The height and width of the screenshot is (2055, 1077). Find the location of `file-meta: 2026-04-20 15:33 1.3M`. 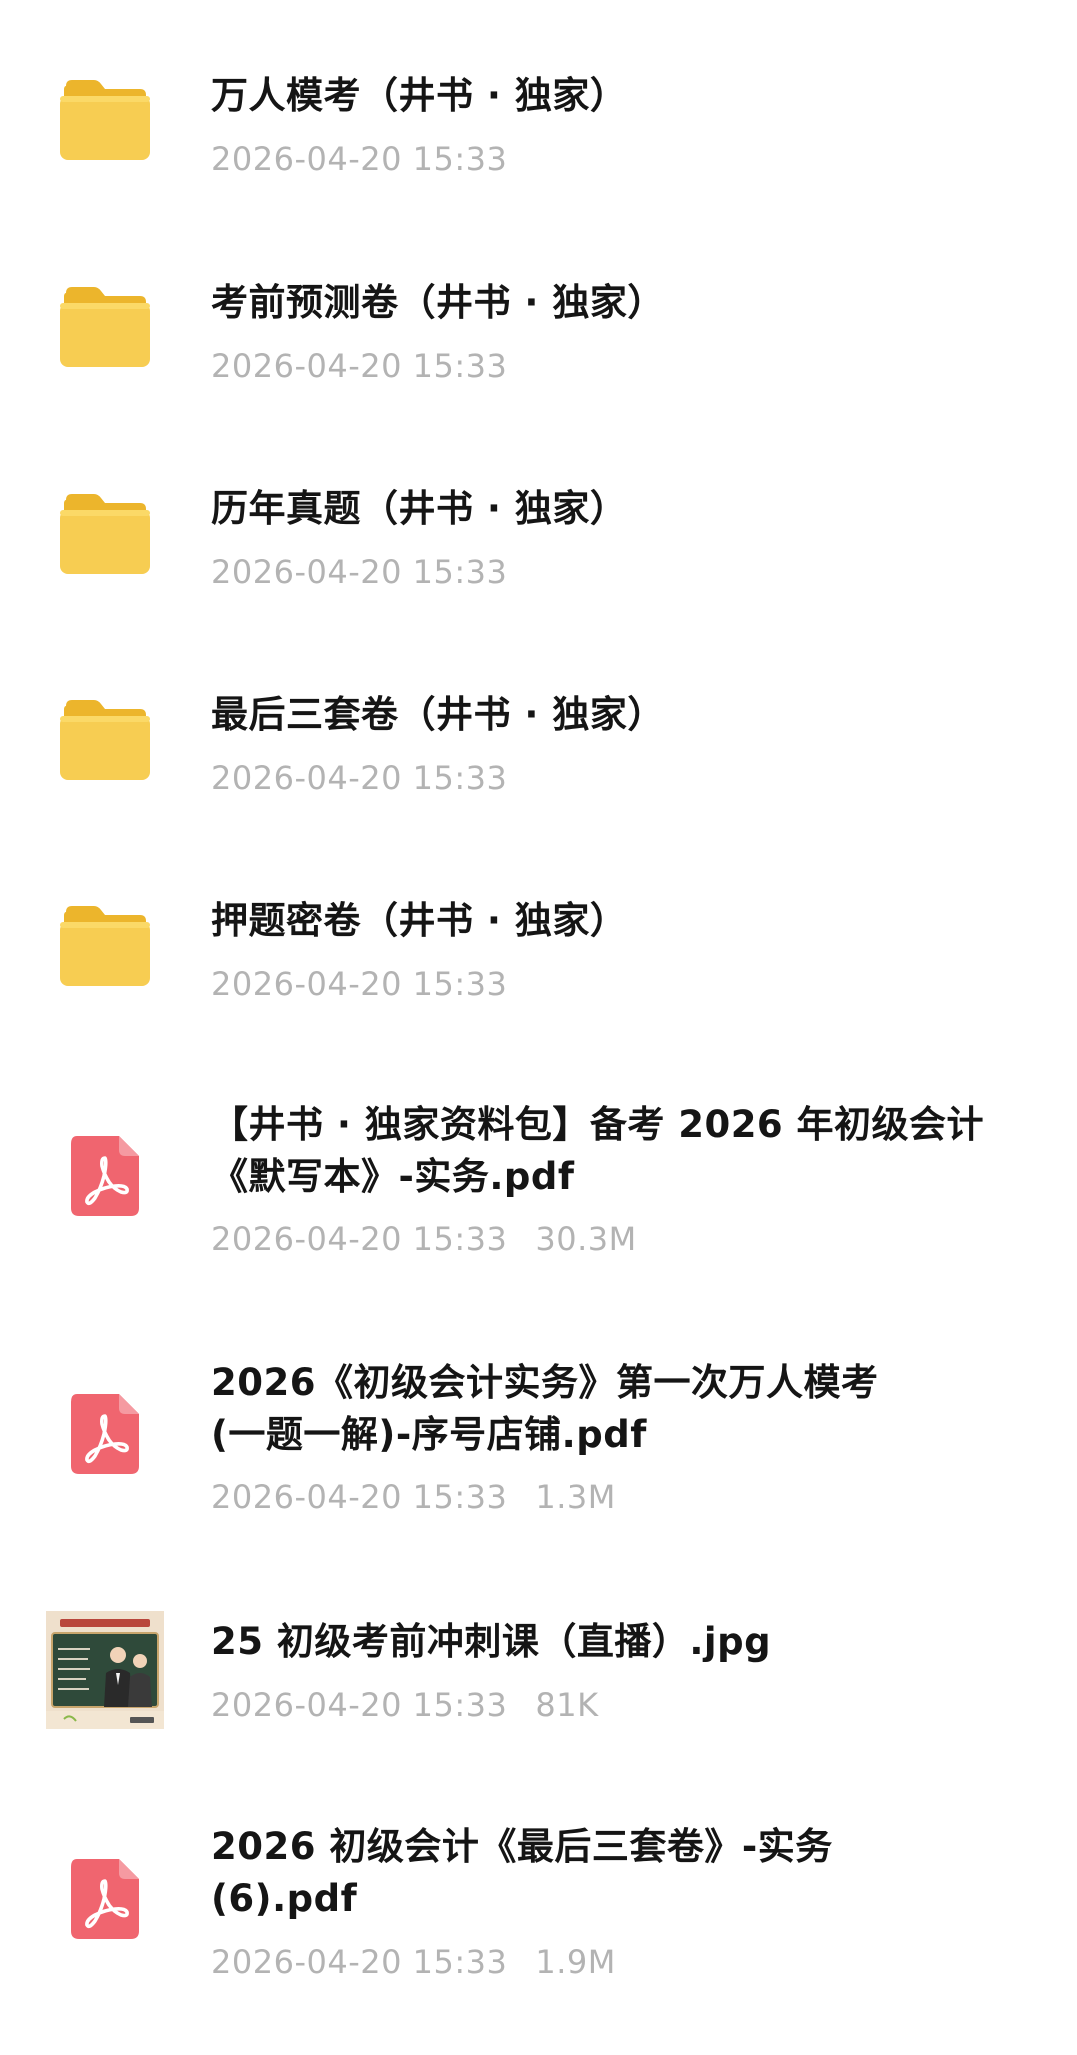

file-meta: 2026-04-20 15:33 1.3M is located at coordinates (413, 1497).